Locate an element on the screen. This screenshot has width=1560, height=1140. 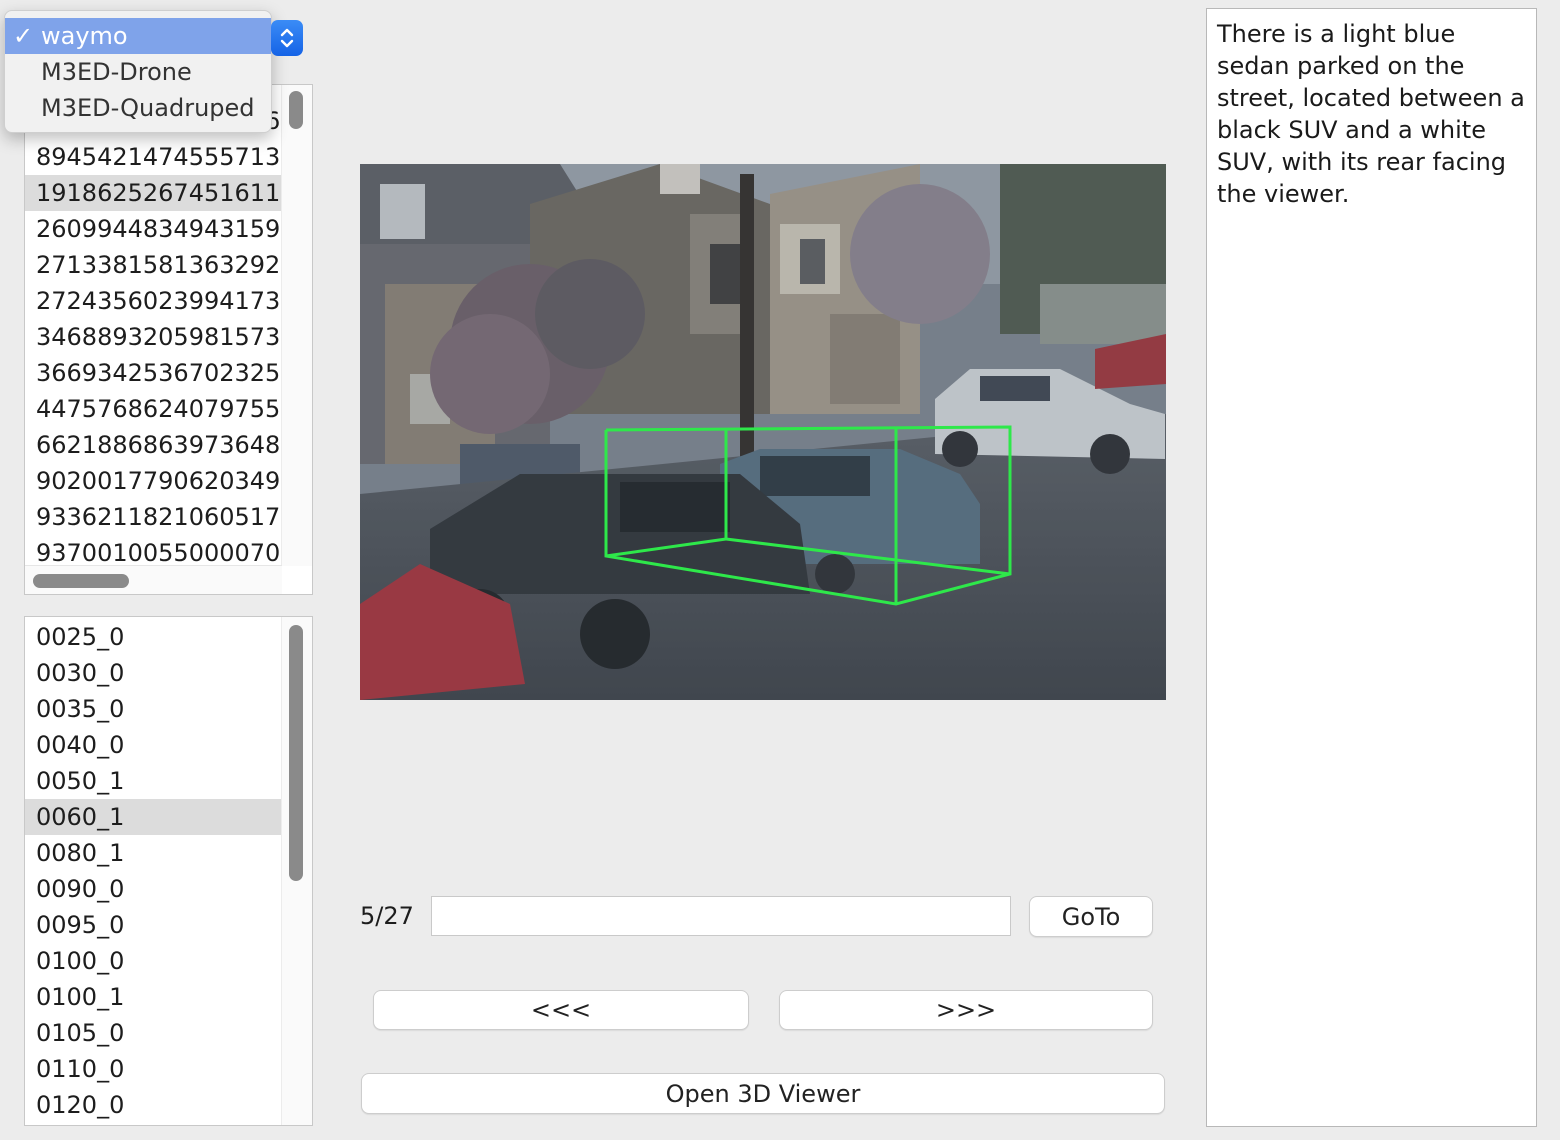
dataset-option-label: M3ED-Drone is located at coordinates (116, 72).